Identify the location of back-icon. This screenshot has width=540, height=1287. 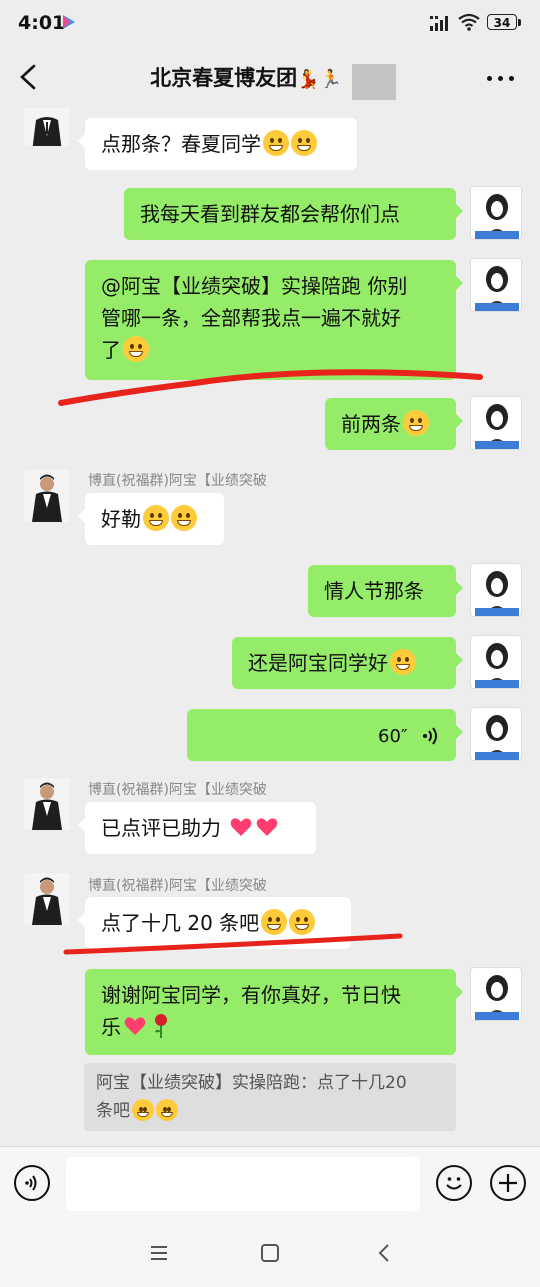
(385, 1253).